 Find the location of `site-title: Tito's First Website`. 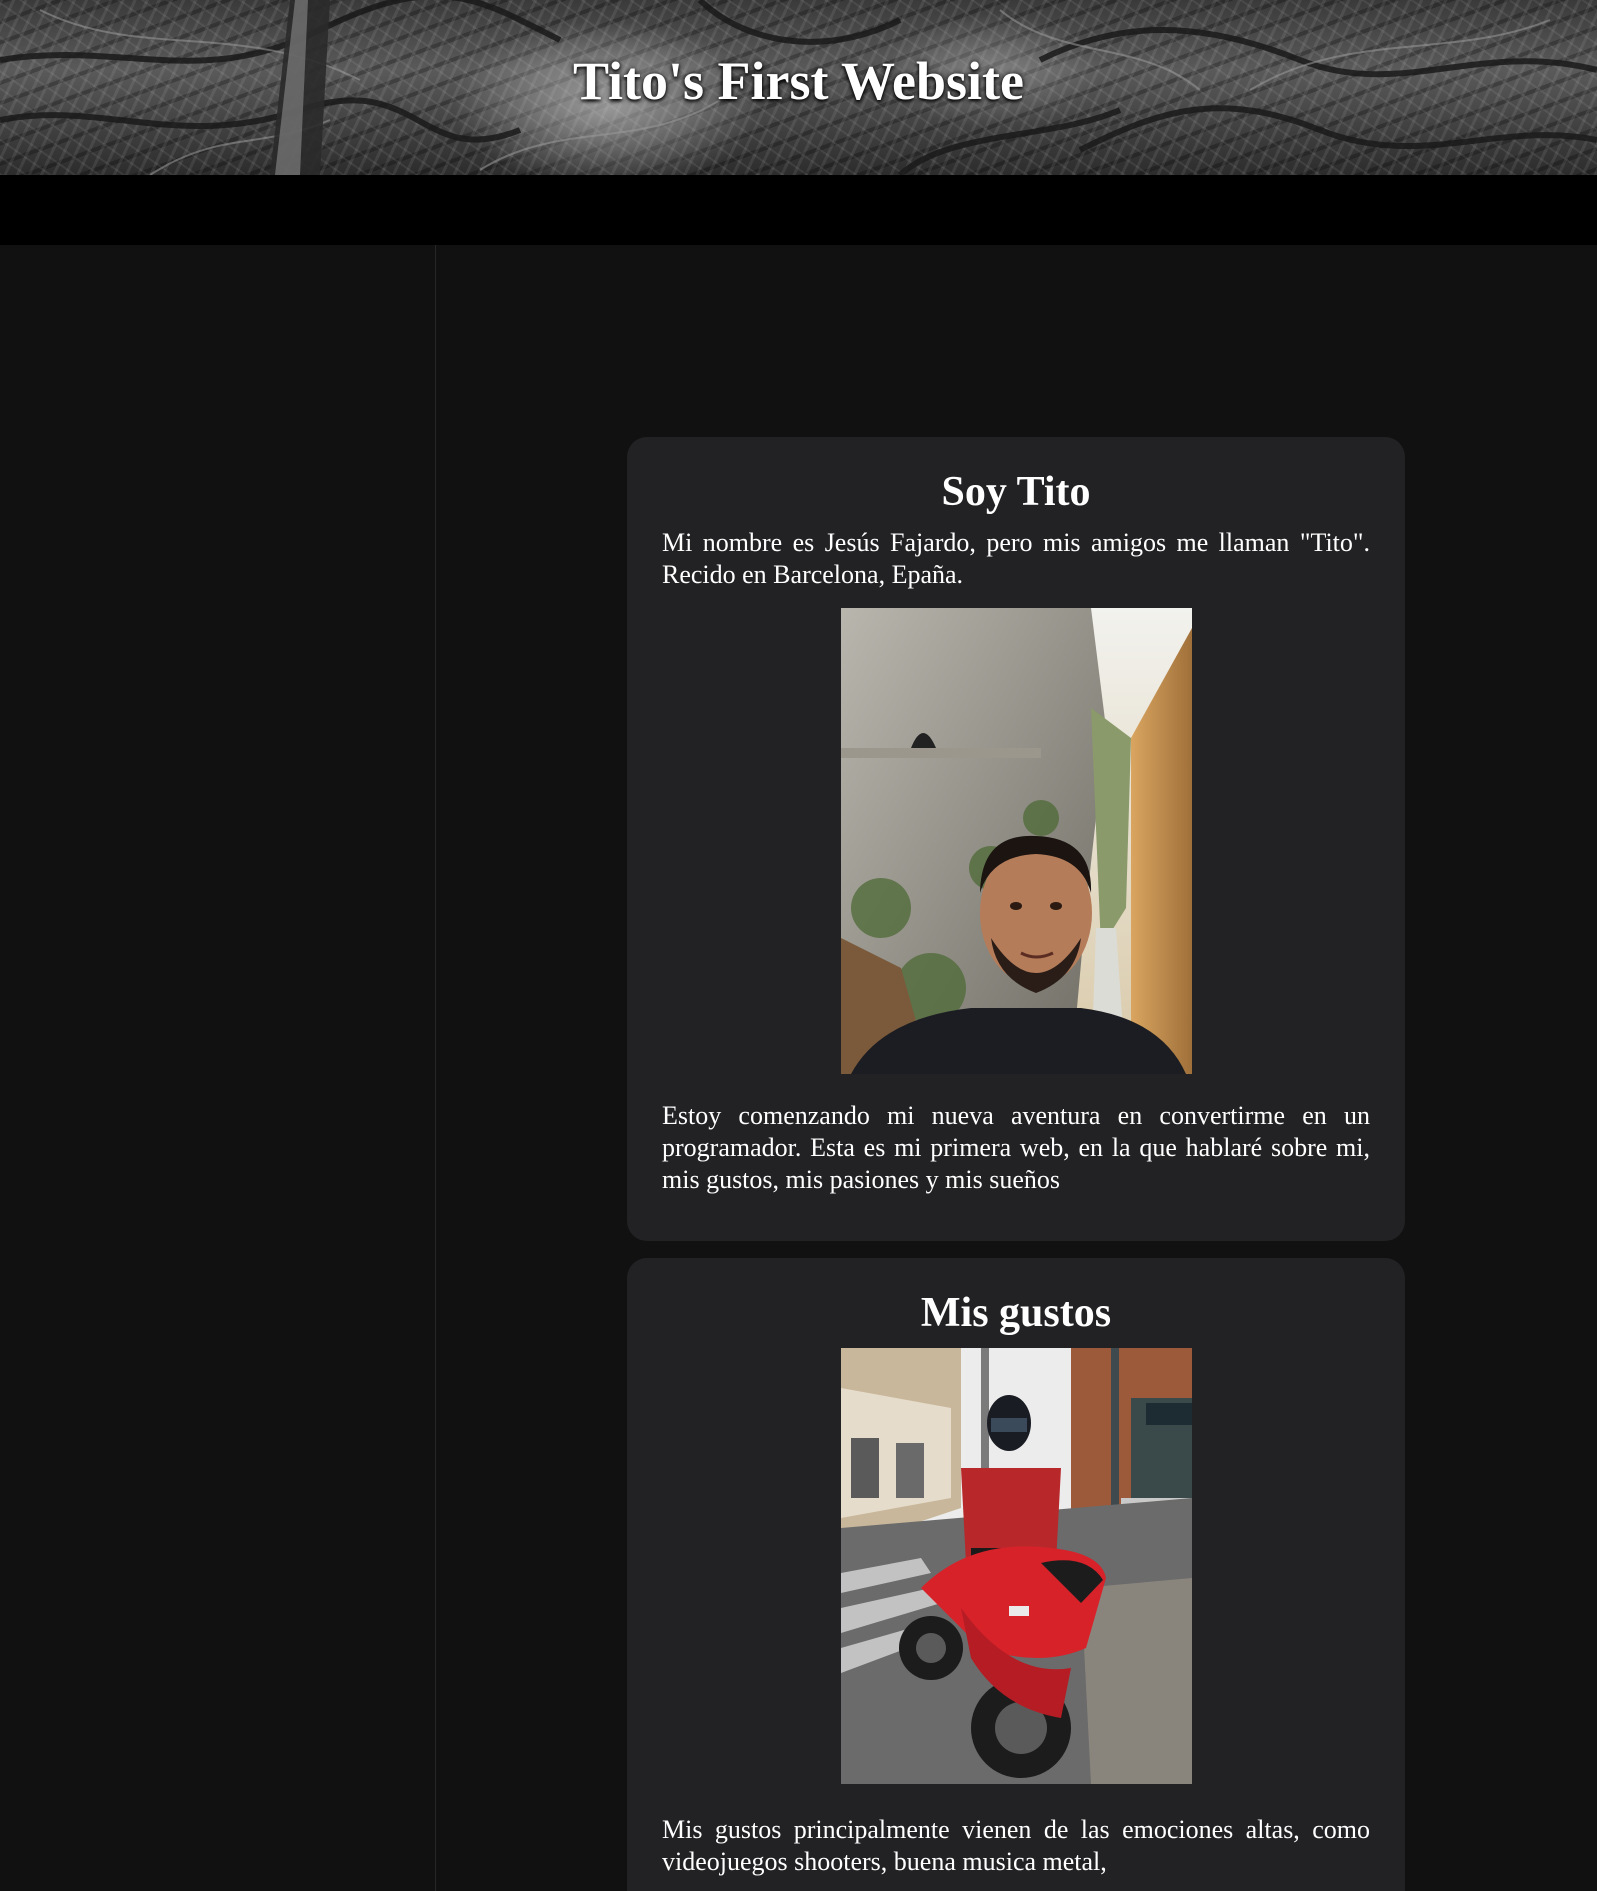

site-title: Tito's First Website is located at coordinates (798, 81).